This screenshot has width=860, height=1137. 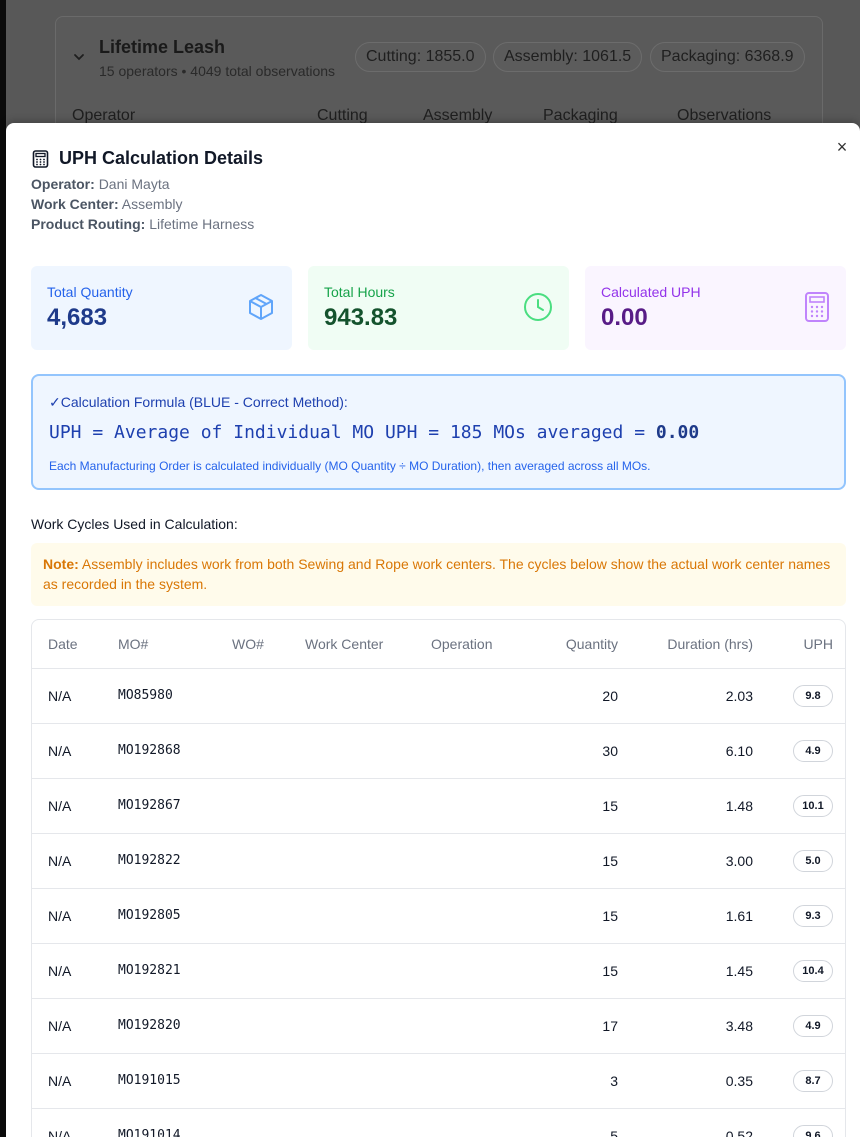 I want to click on uph-badge: 8.7, so click(x=813, y=1080).